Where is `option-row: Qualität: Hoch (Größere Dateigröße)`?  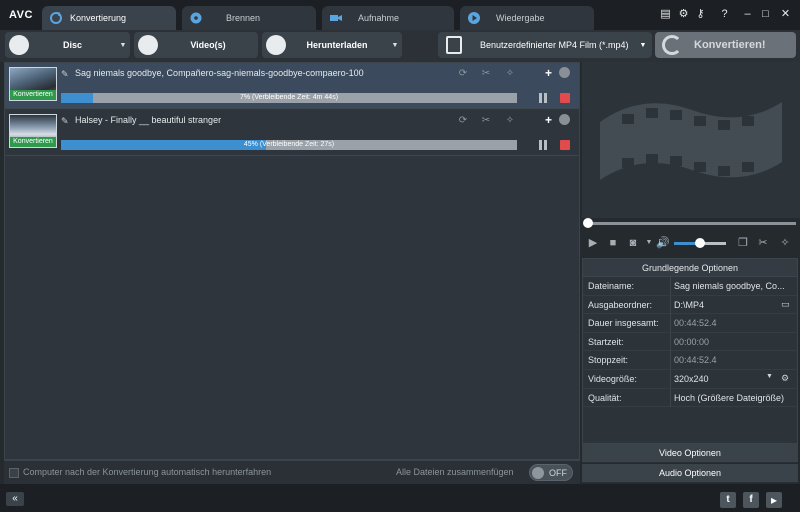
option-row: Qualität: Hoch (Größere Dateigröße) is located at coordinates (690, 398).